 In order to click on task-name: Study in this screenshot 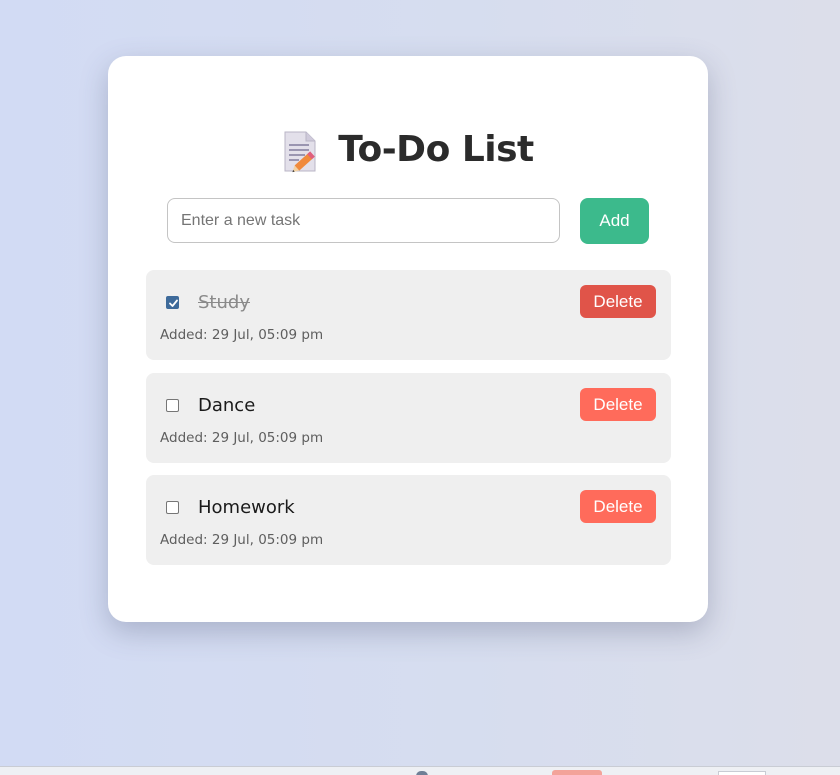, I will do `click(224, 302)`.